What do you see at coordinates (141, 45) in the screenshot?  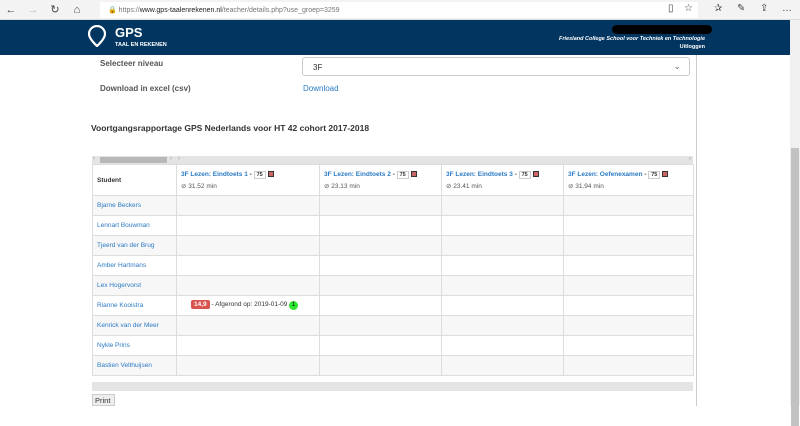 I see `brand-subtitle: TAAL EN REKENEN` at bounding box center [141, 45].